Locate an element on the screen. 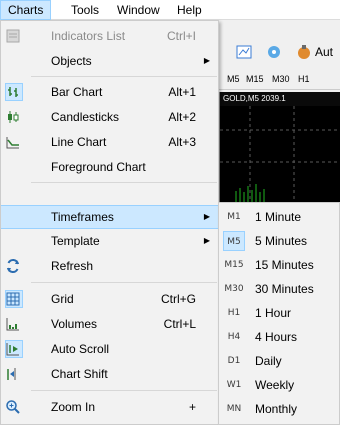 The image size is (340, 425). timeframe-code: D1 is located at coordinates (234, 361).